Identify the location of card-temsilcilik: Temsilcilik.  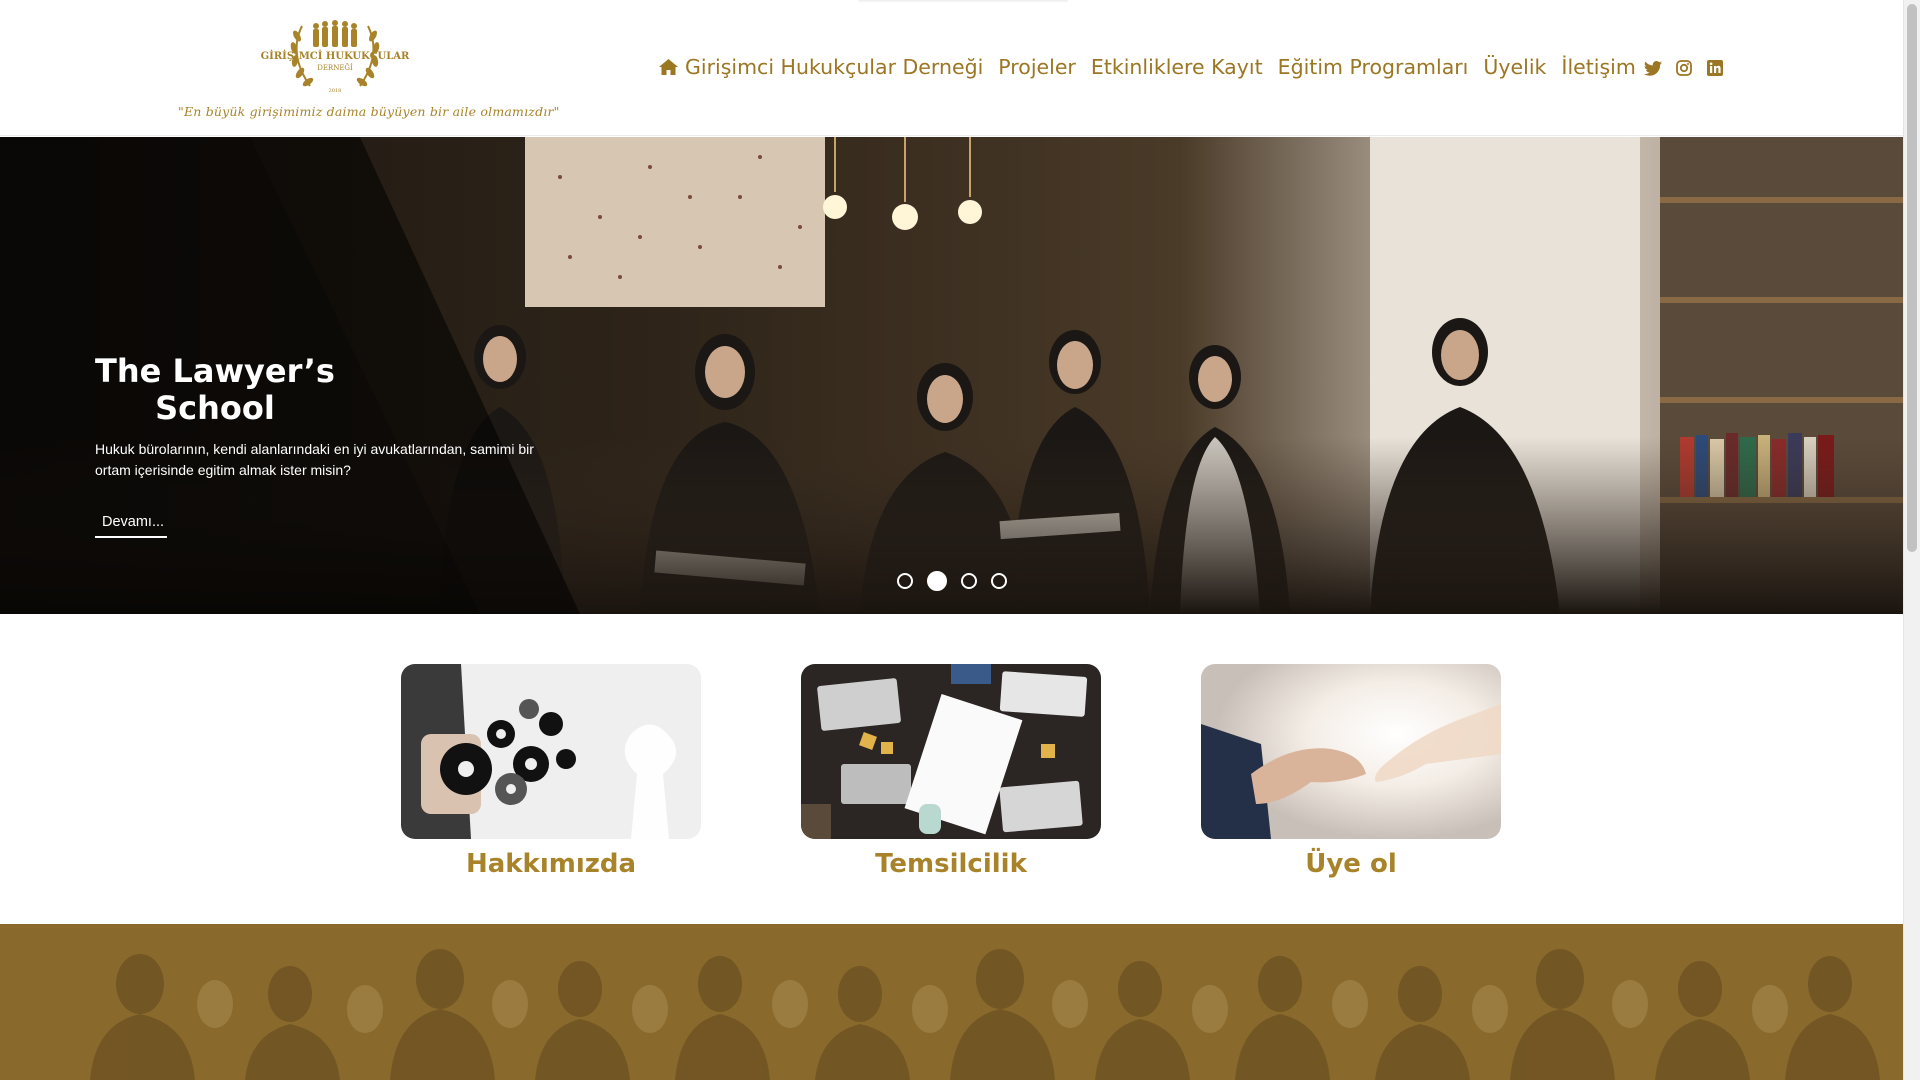
(951, 771).